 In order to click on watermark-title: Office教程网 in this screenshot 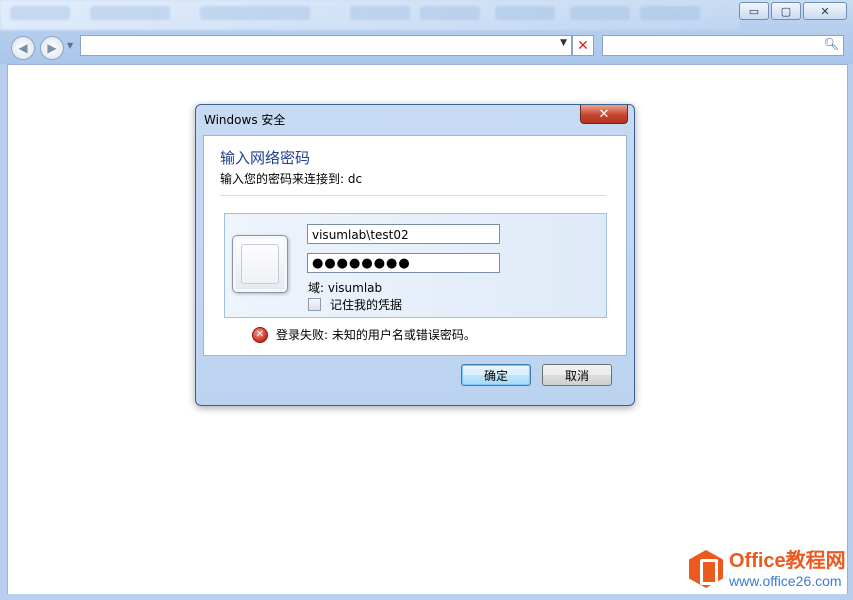, I will do `click(787, 560)`.